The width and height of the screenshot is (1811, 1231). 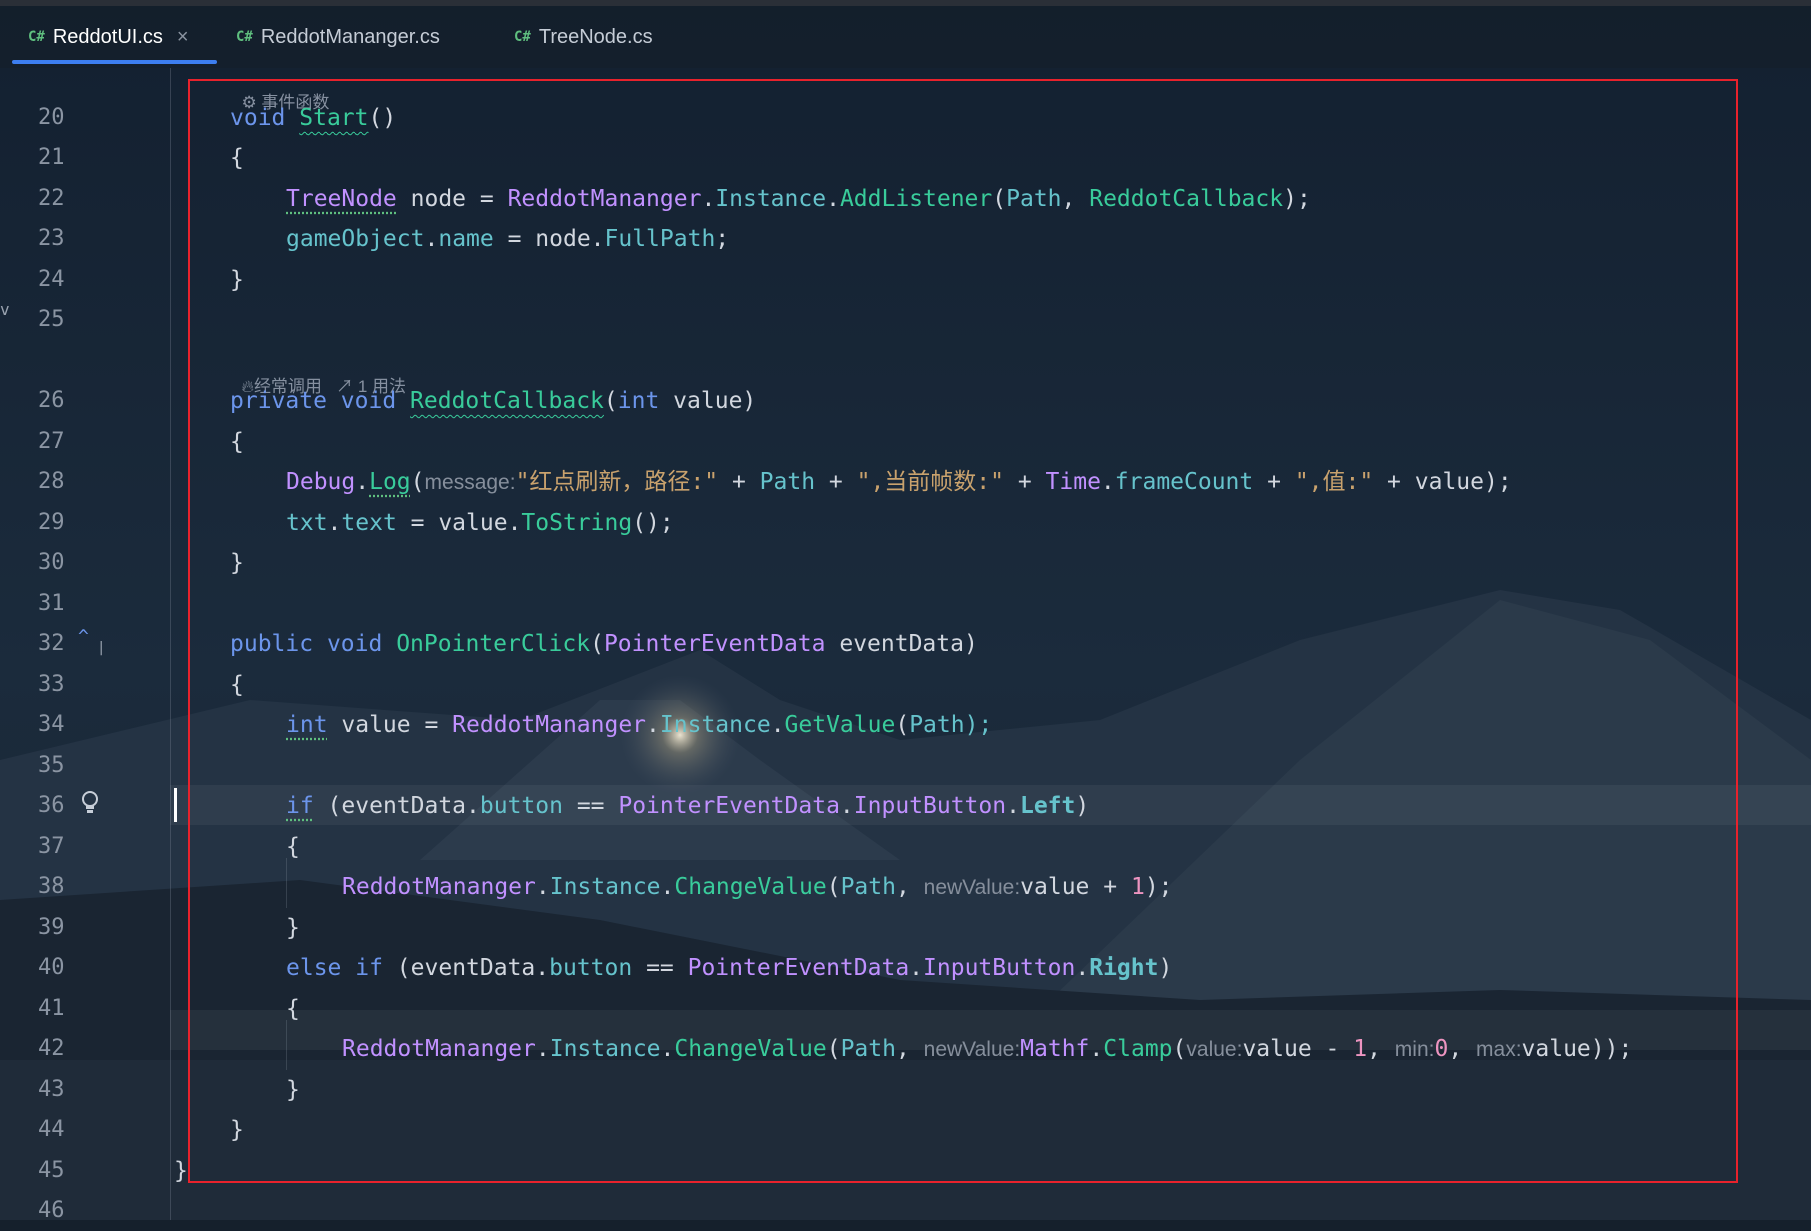 I want to click on line-number: 29, so click(x=51, y=522).